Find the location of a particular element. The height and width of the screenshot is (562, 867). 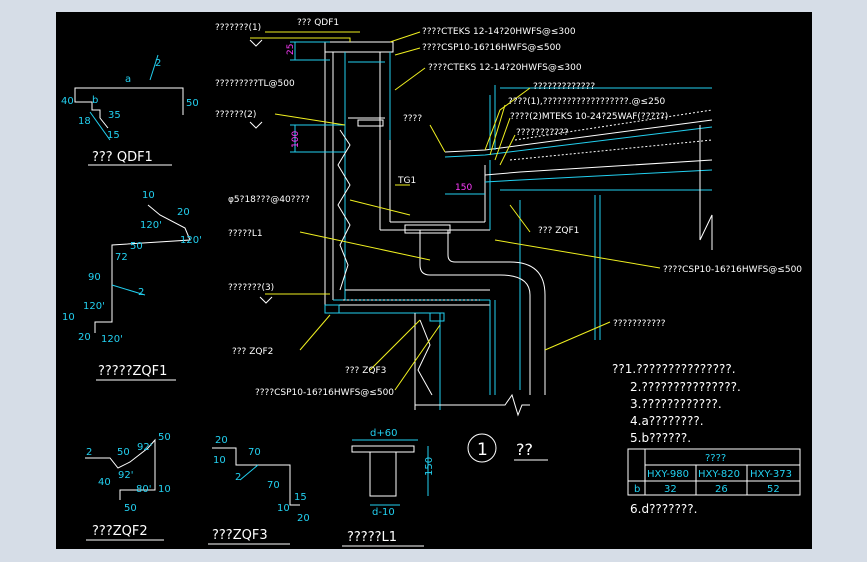

table-cell-3: 52 is located at coordinates (773, 489).